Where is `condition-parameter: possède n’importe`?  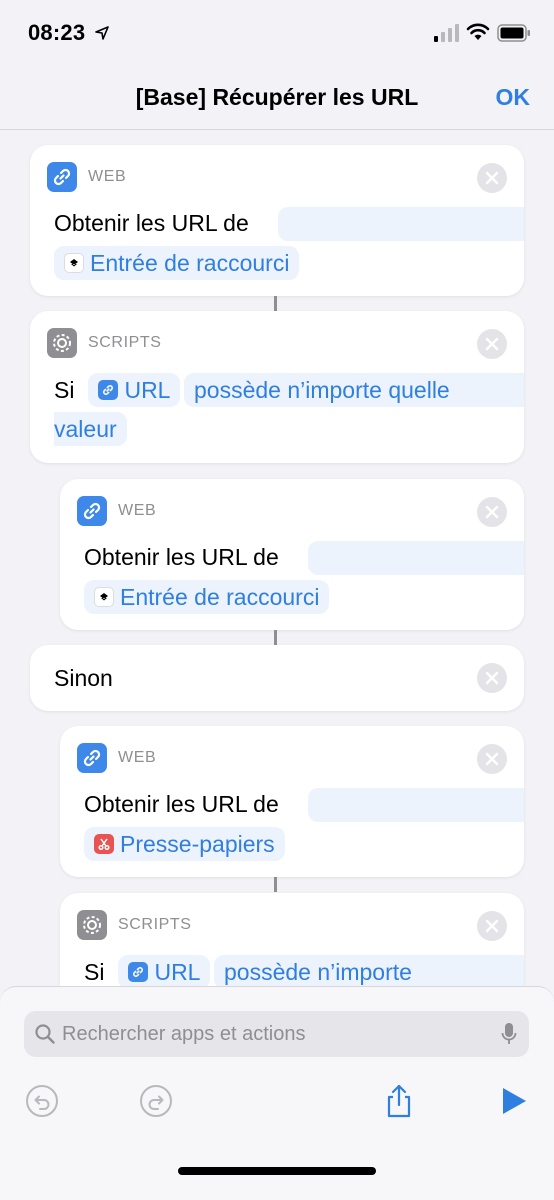 condition-parameter: possède n’importe is located at coordinates (369, 970).